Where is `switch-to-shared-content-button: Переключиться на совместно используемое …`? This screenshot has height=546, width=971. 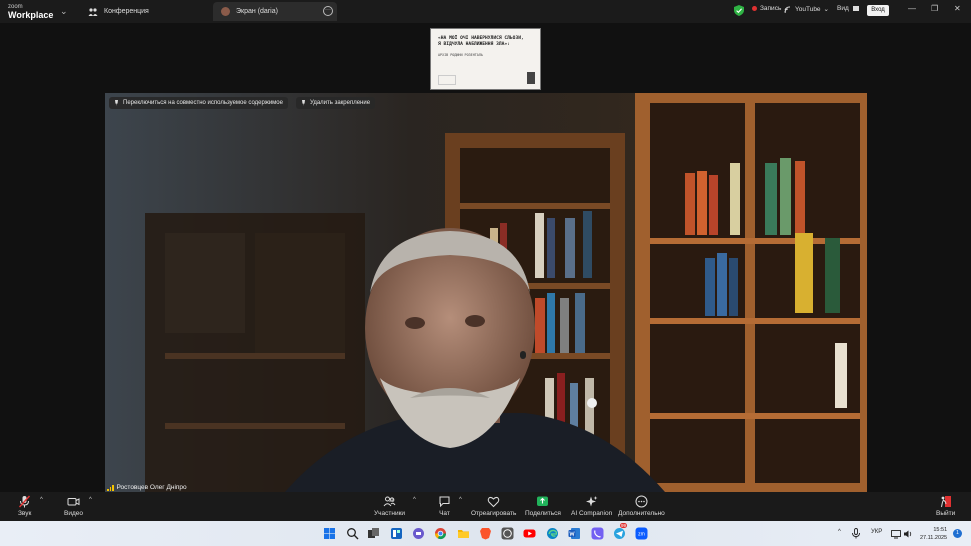
switch-to-shared-content-button: Переключиться на совместно используемое … is located at coordinates (198, 103).